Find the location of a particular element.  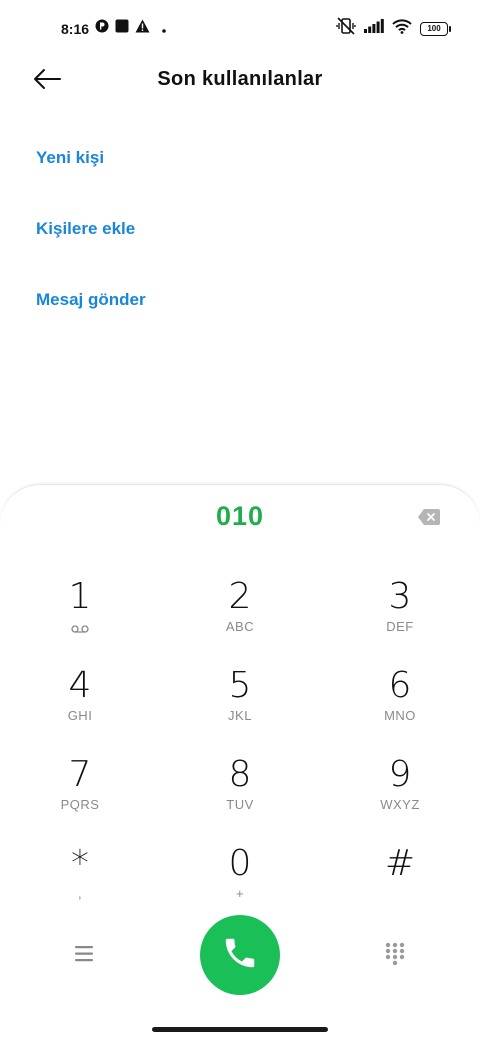

key-0: 0 + is located at coordinates (240, 882).